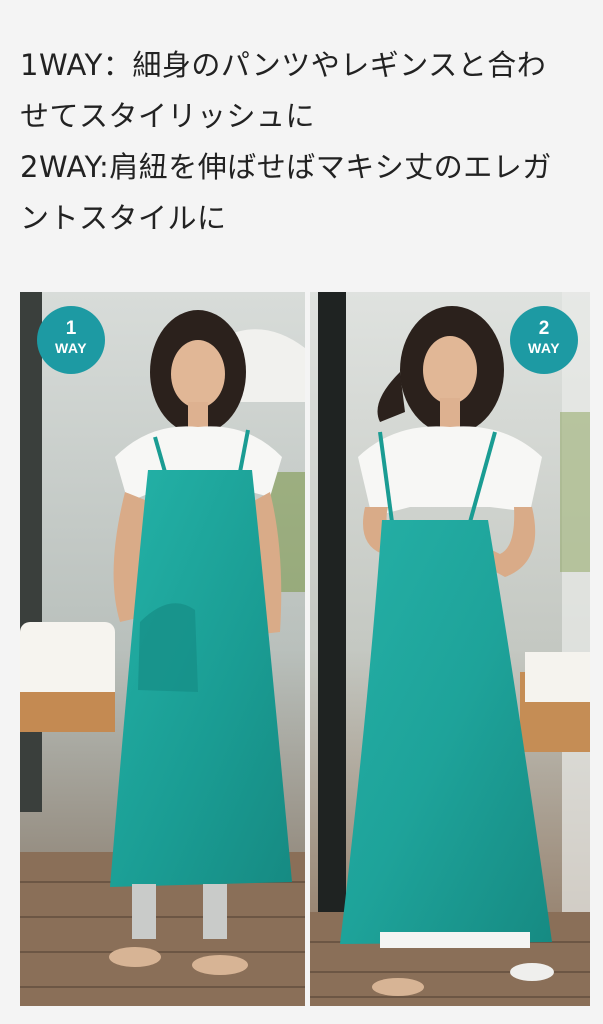 This screenshot has width=603, height=1024. I want to click on description-line: 1WAY：細身のパンツやレギンスと合わ, so click(283, 65).